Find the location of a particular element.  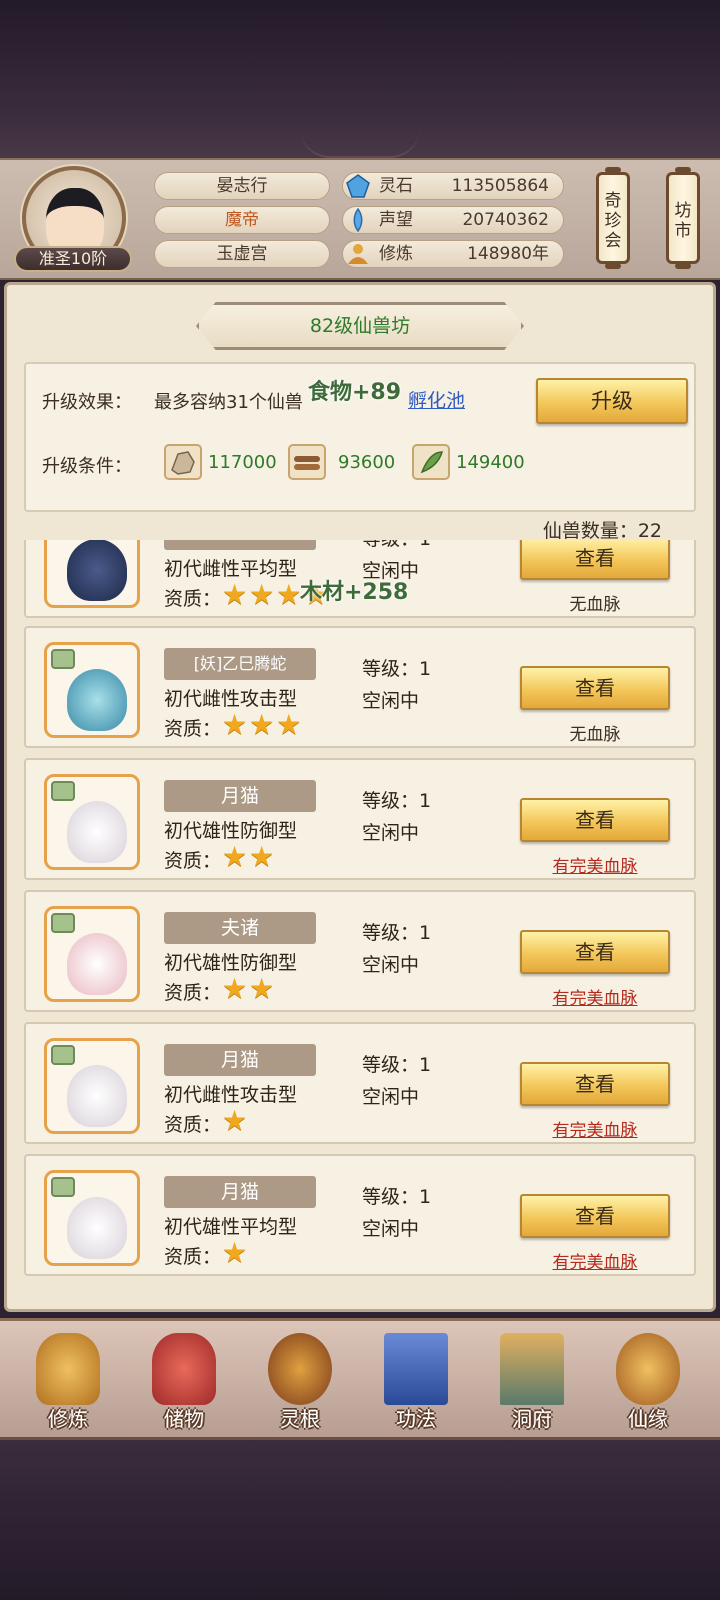

quality-stars: ★★★ is located at coordinates (263, 724).